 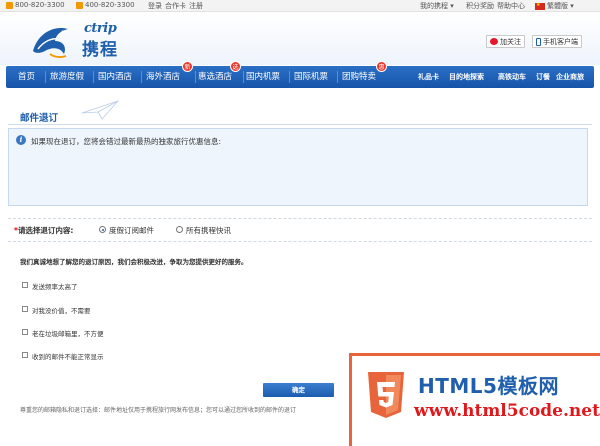 What do you see at coordinates (540, 6) in the screenshot?
I see `china-flag-icon` at bounding box center [540, 6].